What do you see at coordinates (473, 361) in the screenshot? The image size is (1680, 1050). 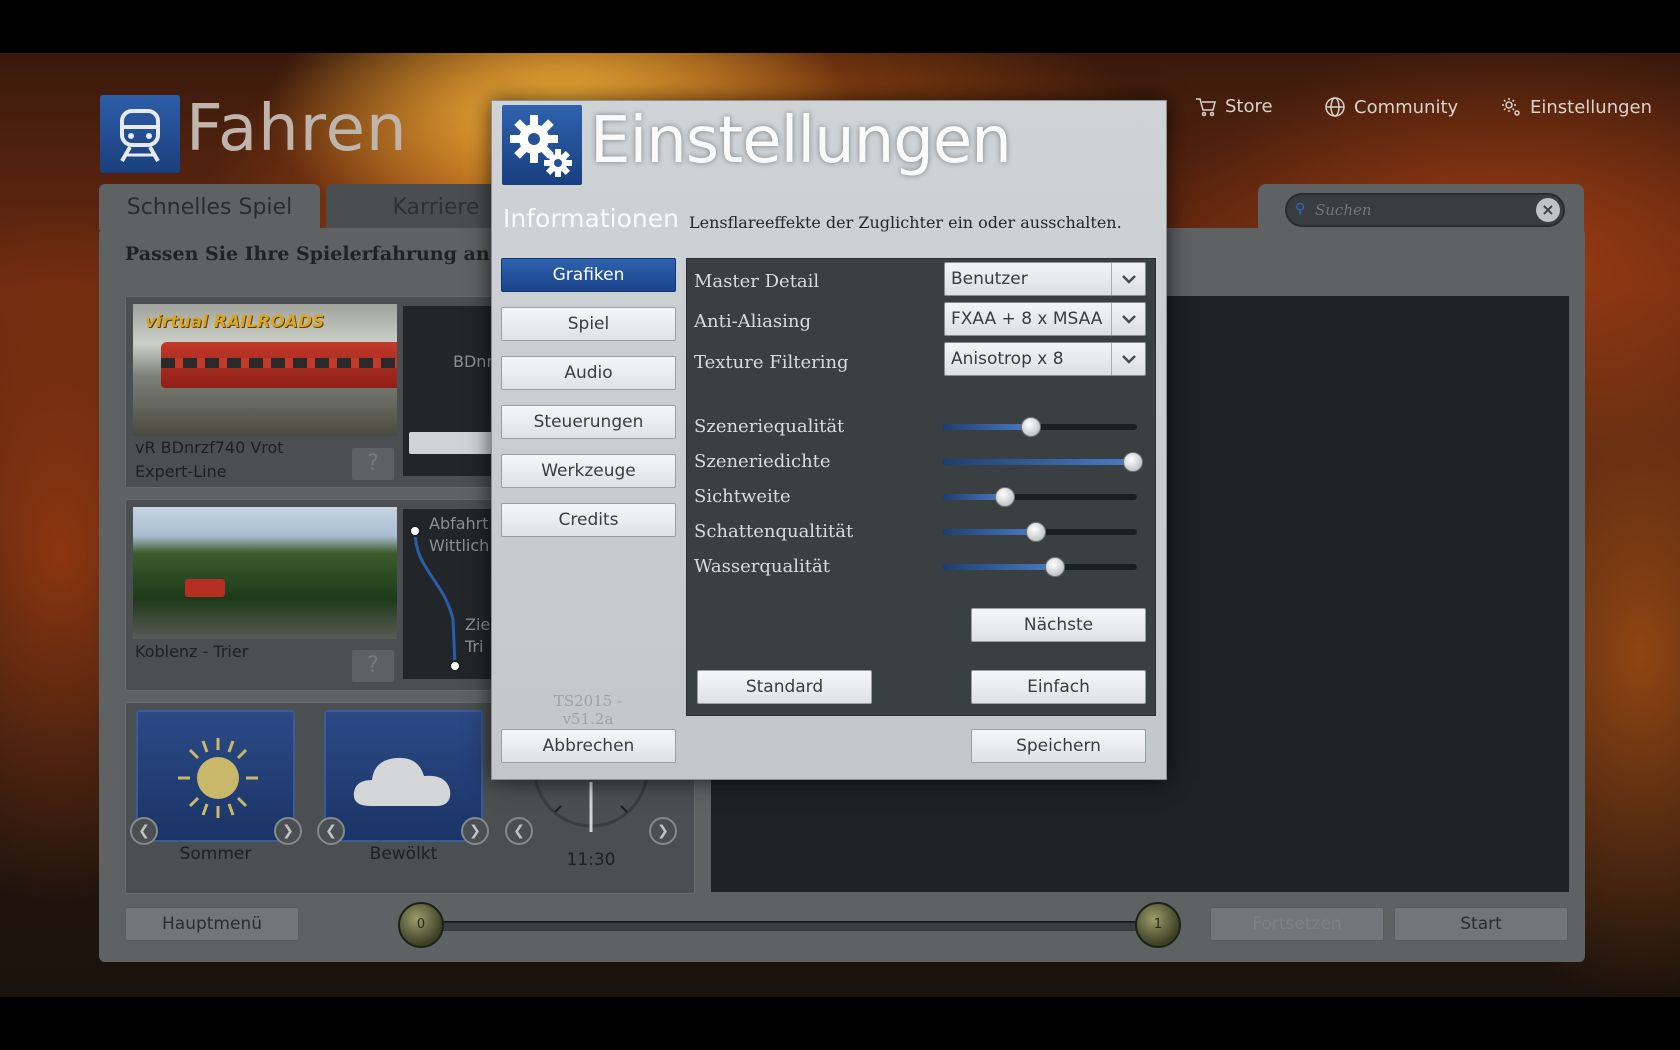 I see `loco-schematic-label: BDnr` at bounding box center [473, 361].